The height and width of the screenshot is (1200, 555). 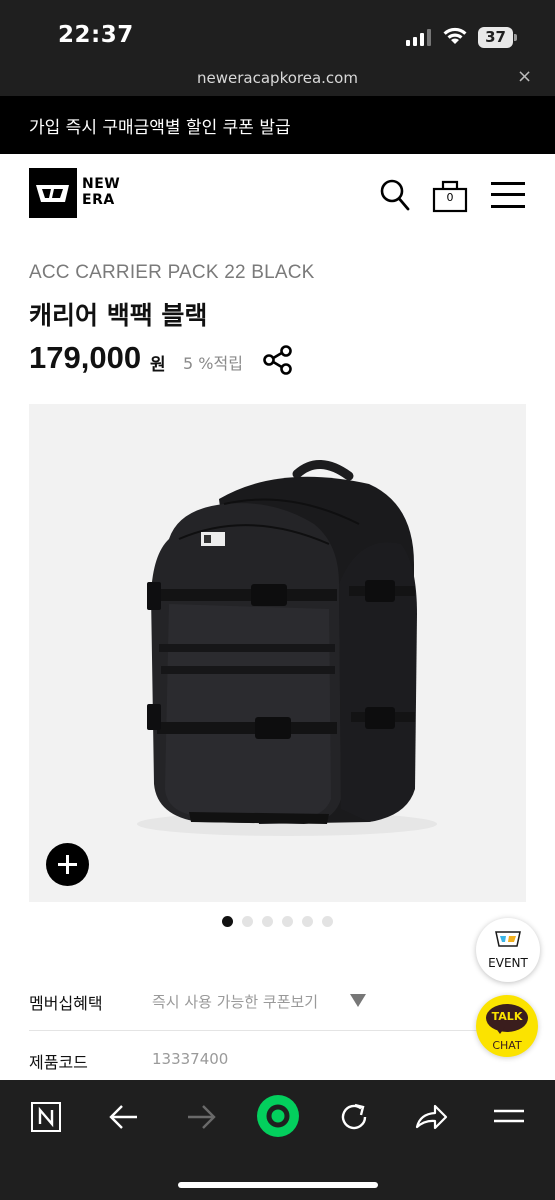 What do you see at coordinates (278, 1185) in the screenshot?
I see `home-indicator` at bounding box center [278, 1185].